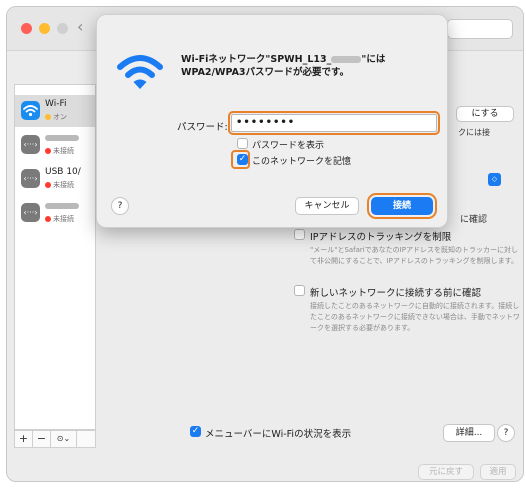  Describe the element at coordinates (327, 206) in the screenshot. I see `cancel-button: キャンセル` at that location.